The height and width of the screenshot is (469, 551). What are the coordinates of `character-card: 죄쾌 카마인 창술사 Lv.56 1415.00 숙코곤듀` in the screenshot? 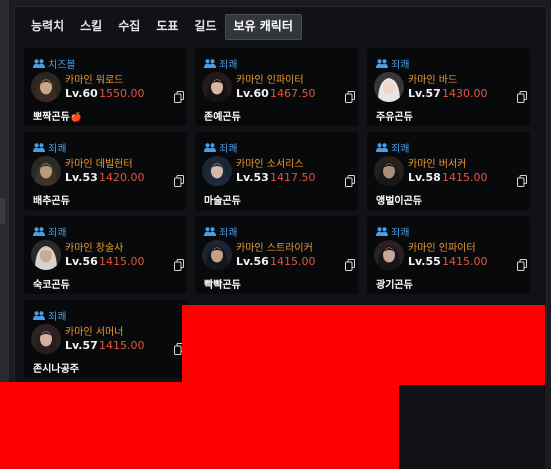 It's located at (105, 255).